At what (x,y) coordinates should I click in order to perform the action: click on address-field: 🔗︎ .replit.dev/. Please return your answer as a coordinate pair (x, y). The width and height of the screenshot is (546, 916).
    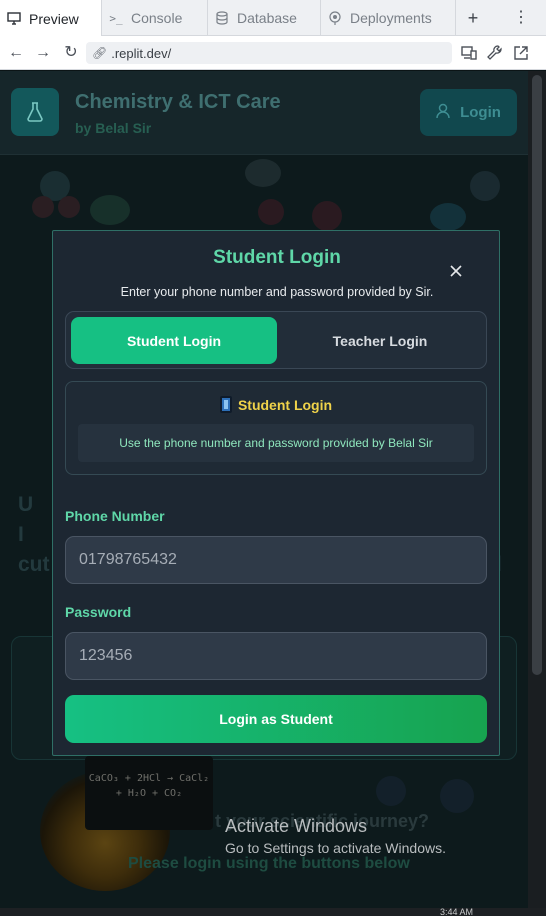
    Looking at the image, I should click on (269, 53).